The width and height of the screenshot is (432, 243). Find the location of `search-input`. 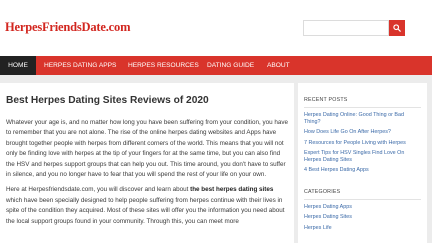

search-input is located at coordinates (346, 28).